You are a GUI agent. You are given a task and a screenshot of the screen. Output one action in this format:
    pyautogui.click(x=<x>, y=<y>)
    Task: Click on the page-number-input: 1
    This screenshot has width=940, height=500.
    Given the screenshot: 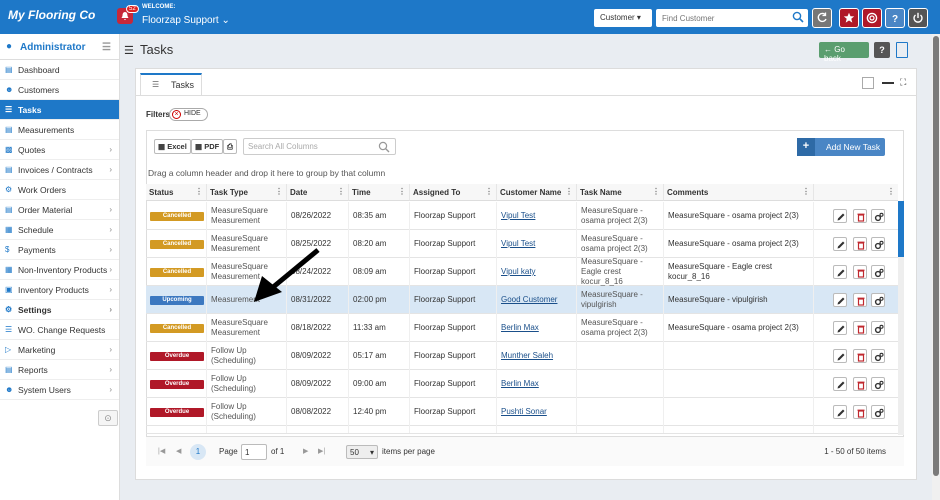 What is the action you would take?
    pyautogui.click(x=254, y=452)
    